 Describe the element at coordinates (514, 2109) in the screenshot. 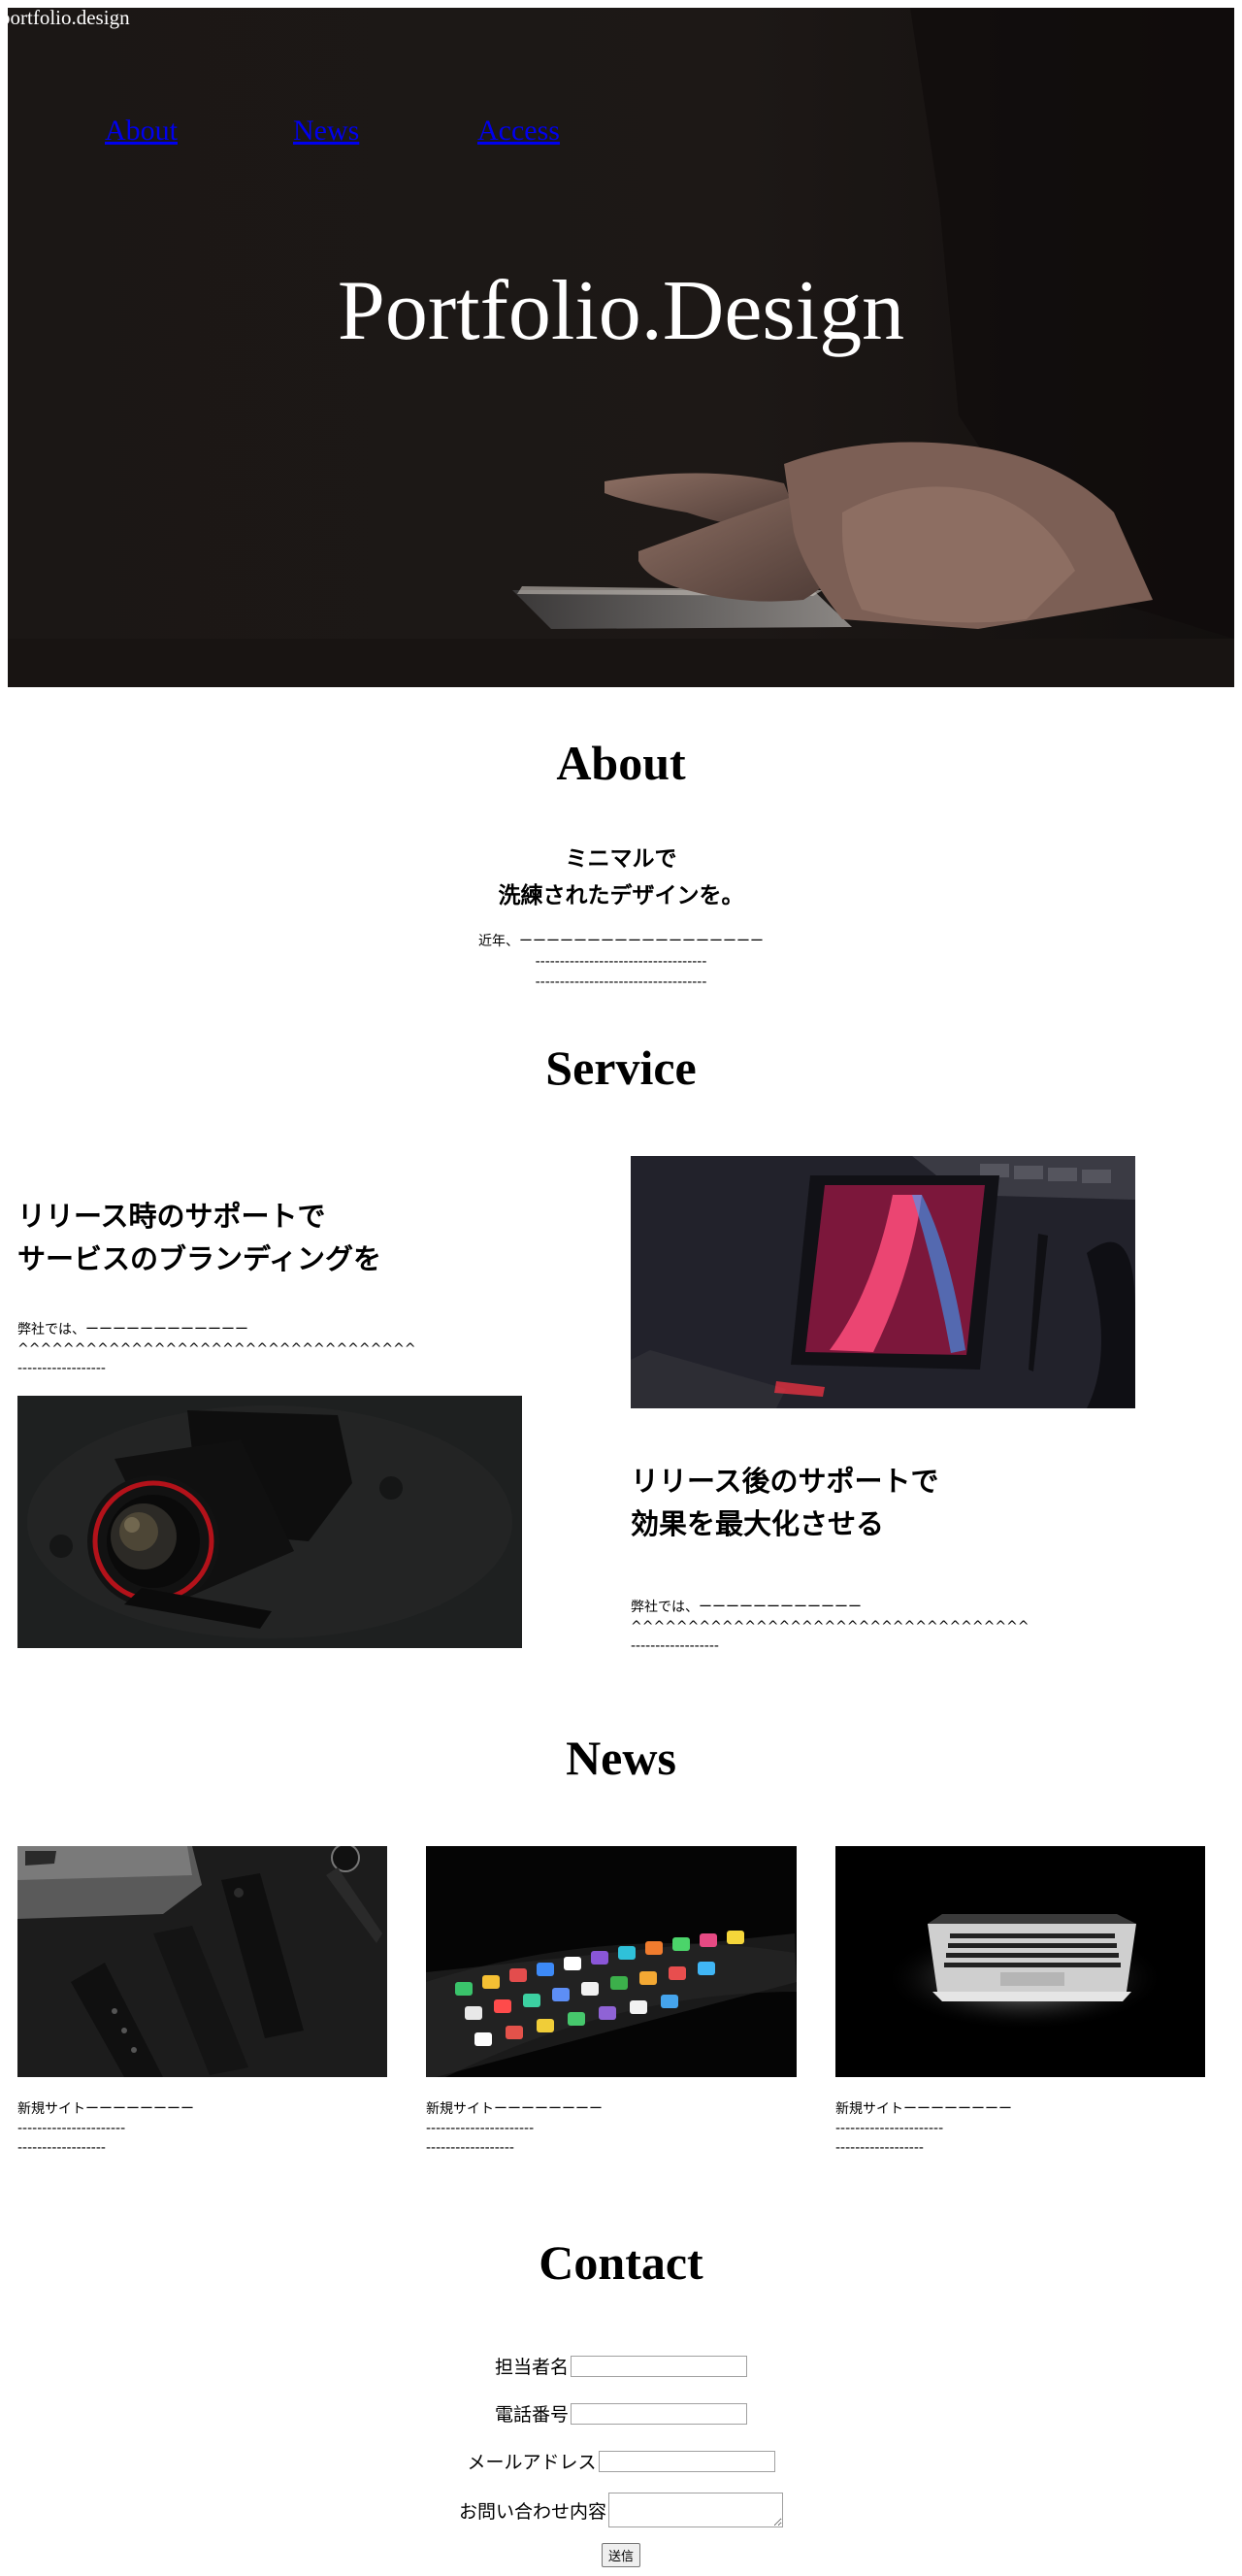

I see `news-2-text-line: 新規サイトーーーーーーーー` at that location.